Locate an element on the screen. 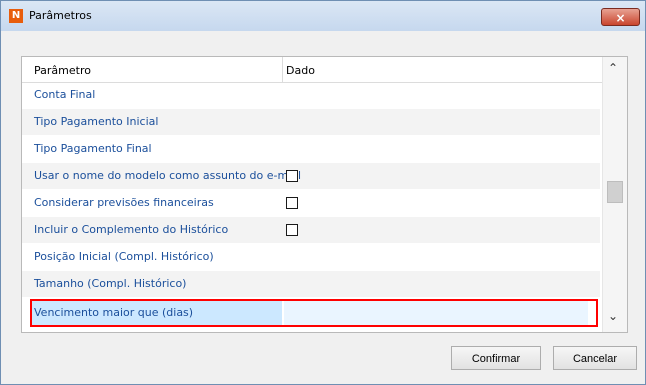  parameter-label: Conta Final is located at coordinates (65, 94).